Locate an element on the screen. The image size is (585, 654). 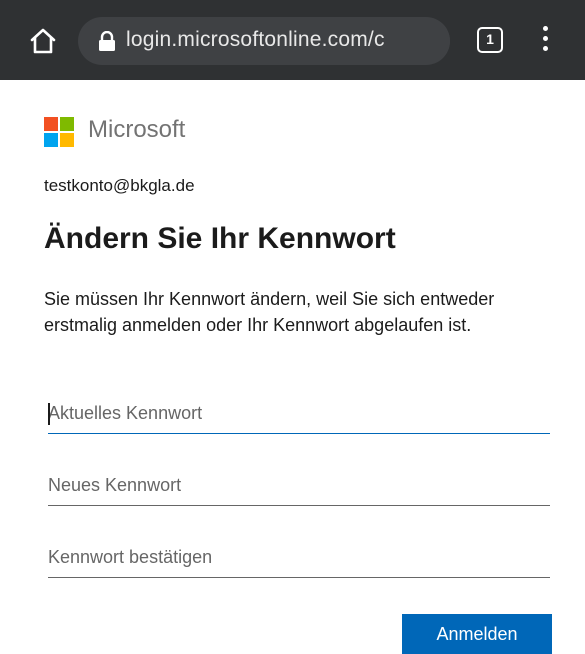
current-password-field is located at coordinates (299, 414).